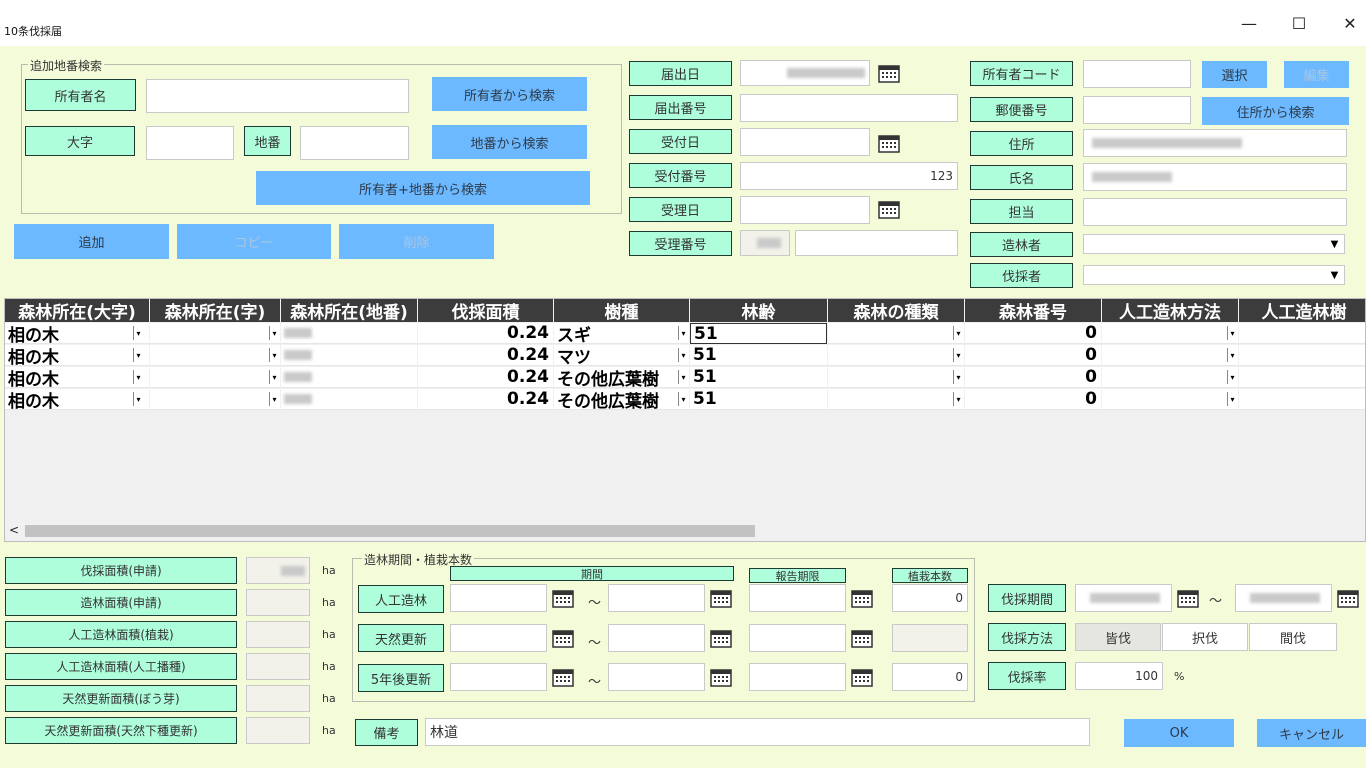  What do you see at coordinates (1299, 24) in the screenshot?
I see `maximize-button: ☐` at bounding box center [1299, 24].